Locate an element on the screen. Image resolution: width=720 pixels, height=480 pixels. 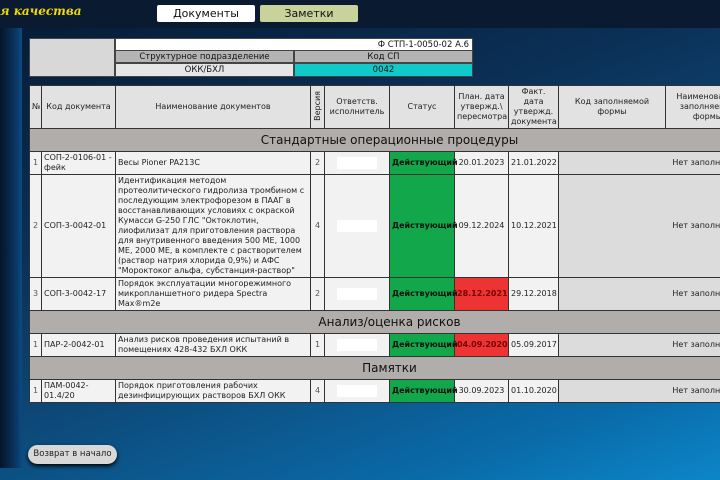
sp-value: 0042 is located at coordinates (383, 70).